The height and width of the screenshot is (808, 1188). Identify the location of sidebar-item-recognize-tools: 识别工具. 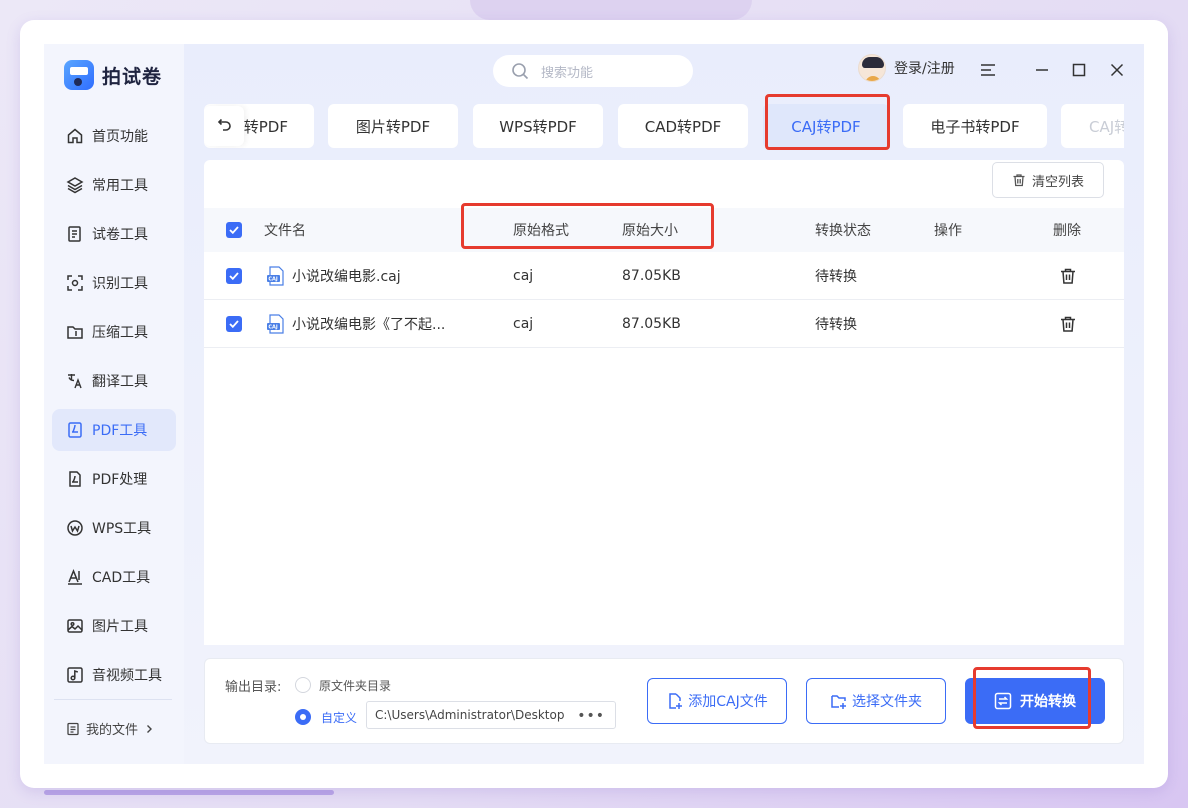
(114, 283).